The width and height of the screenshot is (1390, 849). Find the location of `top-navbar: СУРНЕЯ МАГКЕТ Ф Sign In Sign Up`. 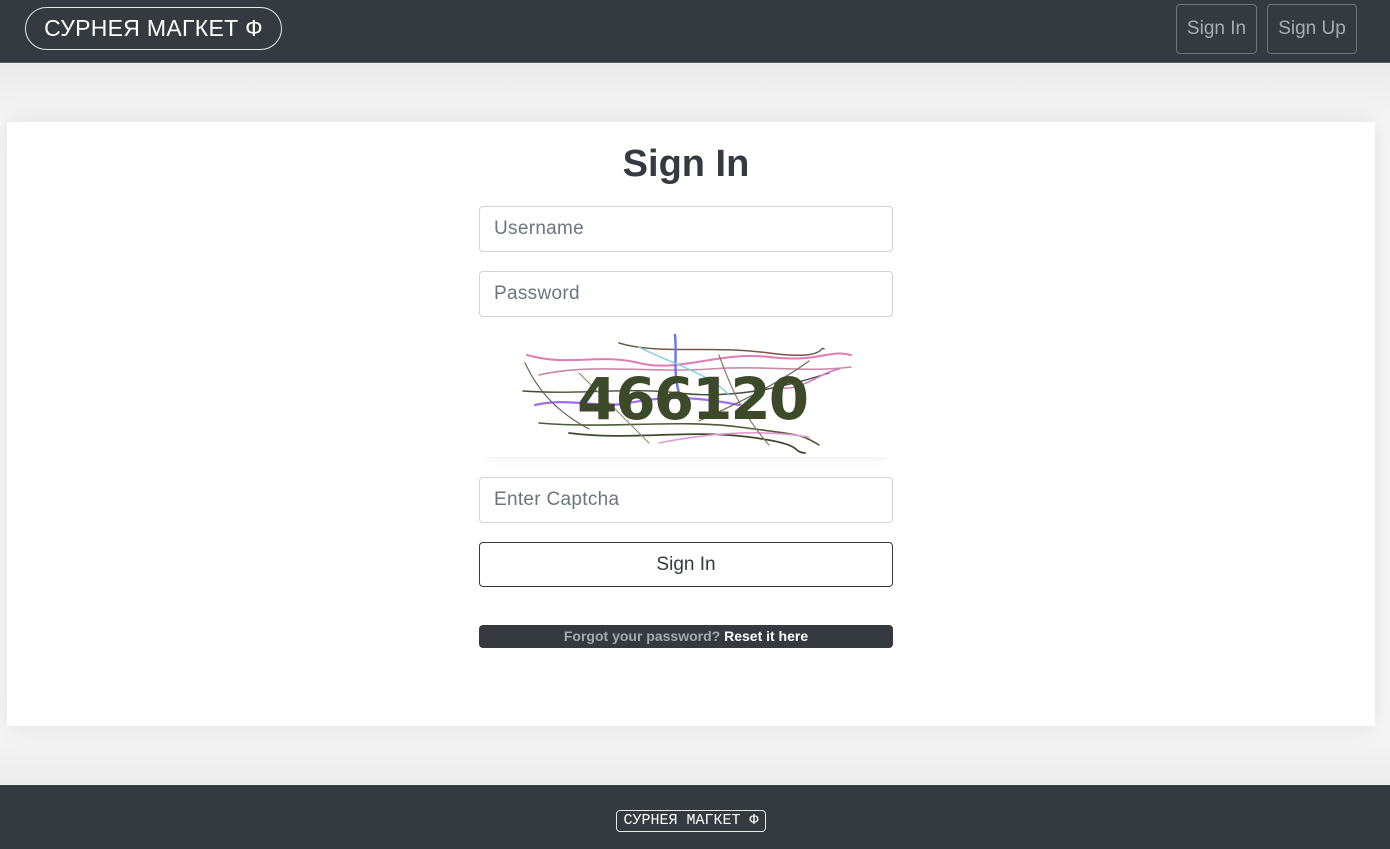

top-navbar: СУРНЕЯ МАГКЕТ Ф Sign In Sign Up is located at coordinates (695, 31).